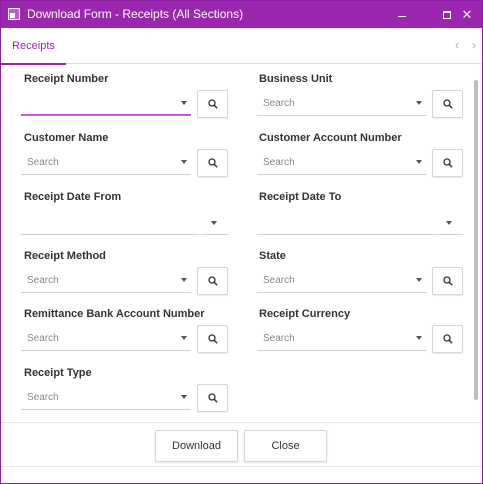 The height and width of the screenshot is (484, 483). What do you see at coordinates (241, 452) in the screenshot?
I see `form-footer: Download Close` at bounding box center [241, 452].